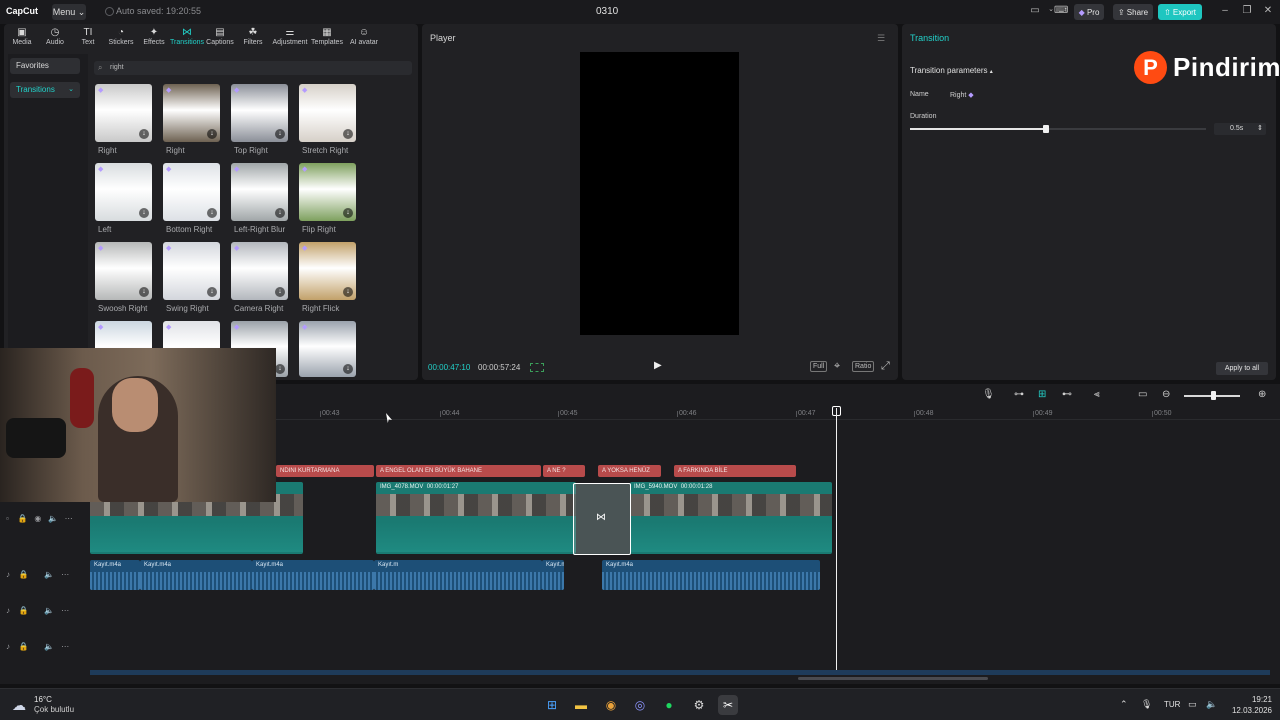  What do you see at coordinates (55, 39) in the screenshot?
I see `tool-audio: ◷ Audio` at bounding box center [55, 39].